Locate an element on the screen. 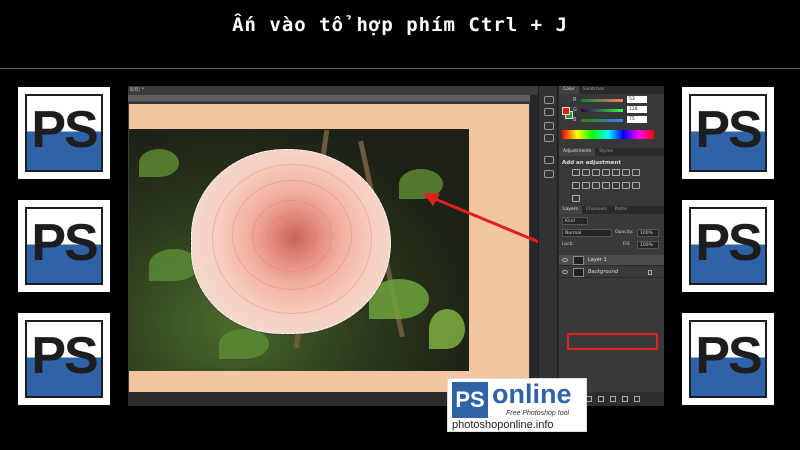 The height and width of the screenshot is (450, 800). title-divider is located at coordinates (400, 68).